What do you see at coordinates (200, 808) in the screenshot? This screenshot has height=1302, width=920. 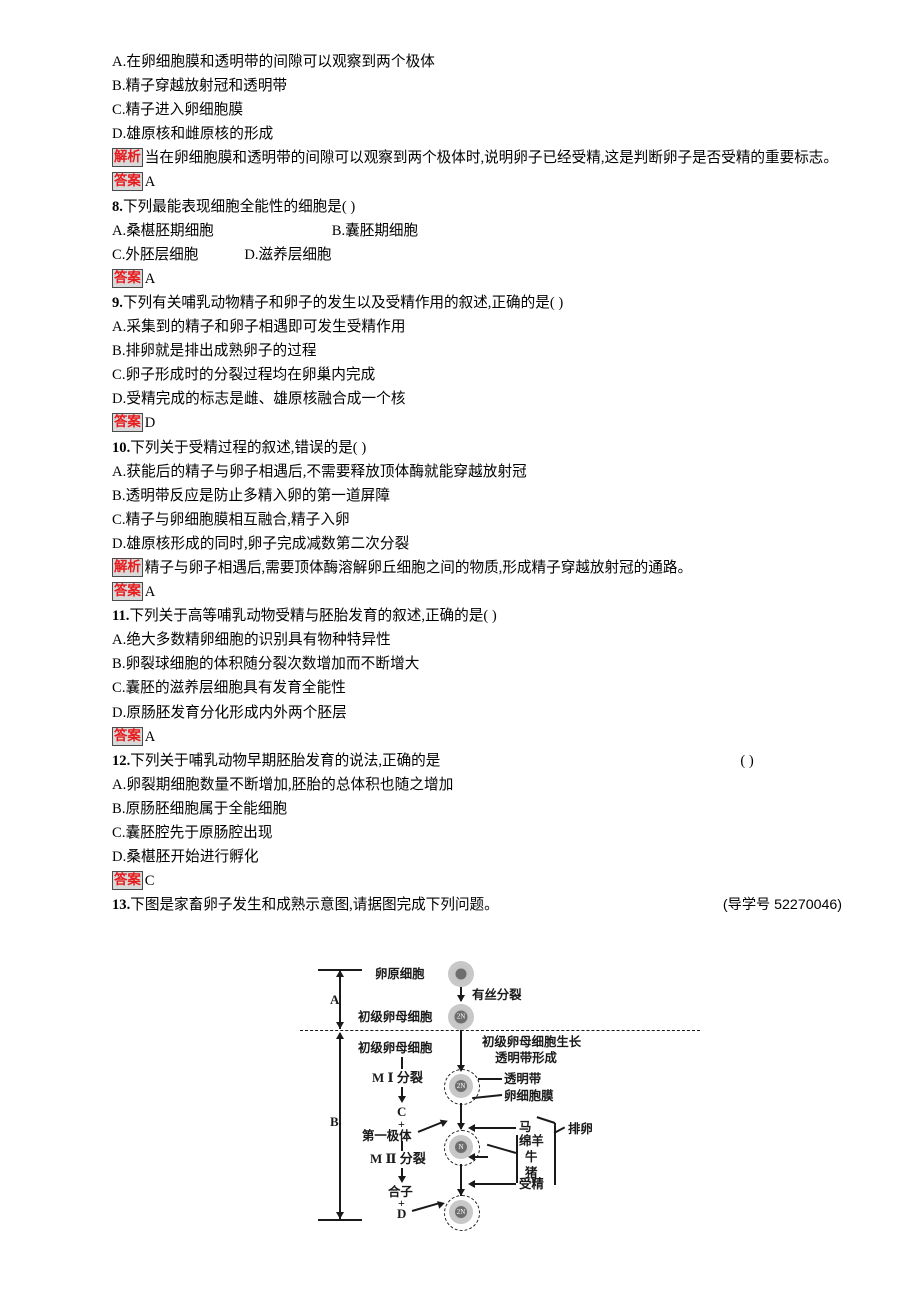 I see `q12-option-b: B.原肠胚细胞属于全能细胞` at bounding box center [200, 808].